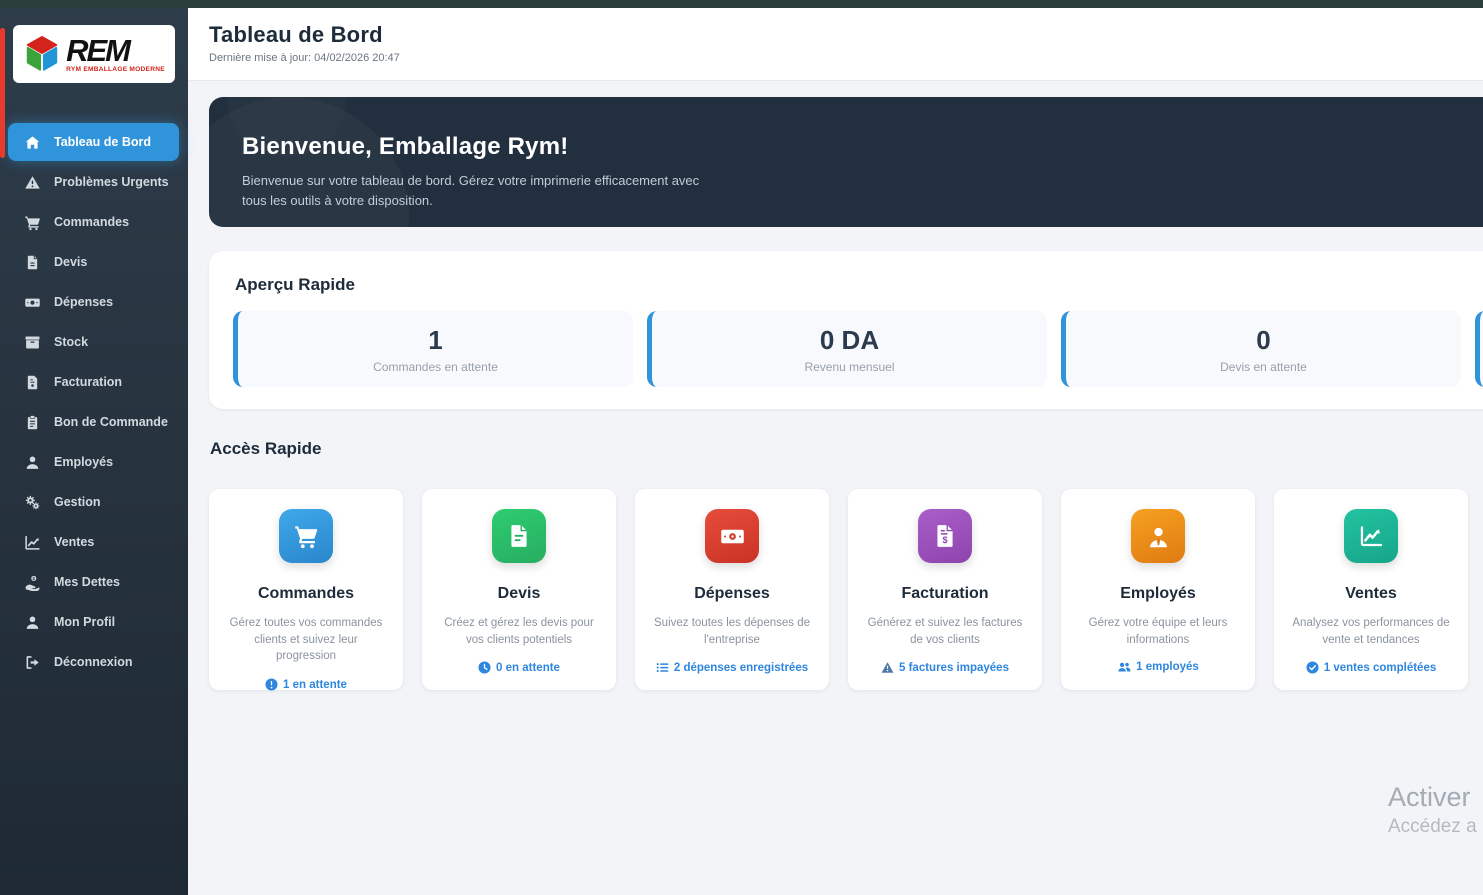 The width and height of the screenshot is (1483, 895). I want to click on quick-access-heading: Accès Rapide, so click(266, 448).